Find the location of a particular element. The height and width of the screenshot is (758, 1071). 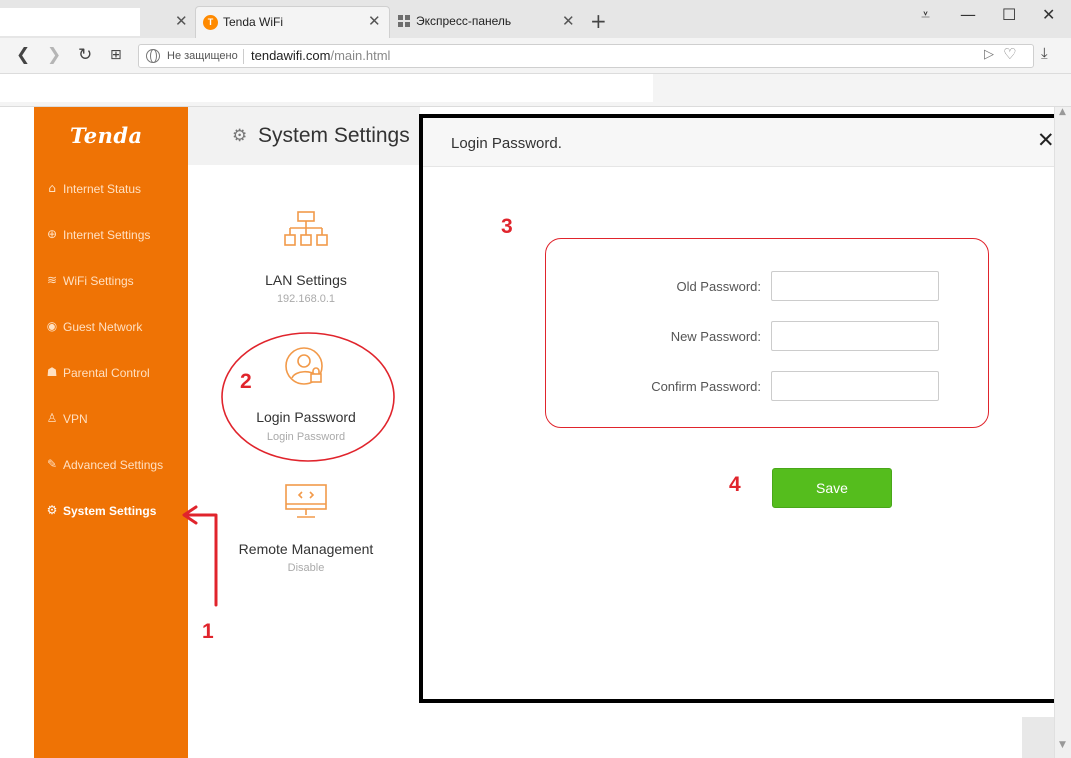

url-text: tendawifi.com/main.html is located at coordinates (320, 55).